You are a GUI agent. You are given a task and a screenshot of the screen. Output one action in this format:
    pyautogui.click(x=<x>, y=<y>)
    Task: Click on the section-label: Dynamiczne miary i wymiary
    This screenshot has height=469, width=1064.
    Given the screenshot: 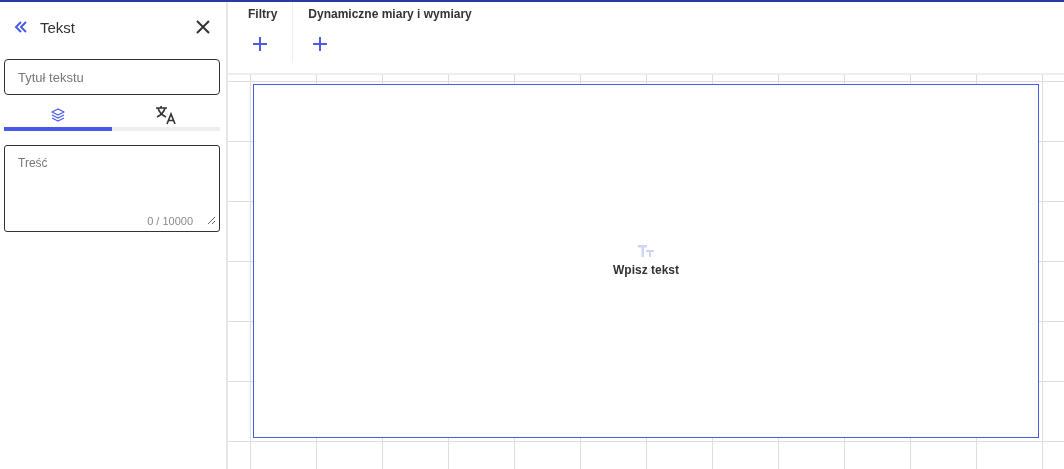 What is the action you would take?
    pyautogui.click(x=390, y=14)
    